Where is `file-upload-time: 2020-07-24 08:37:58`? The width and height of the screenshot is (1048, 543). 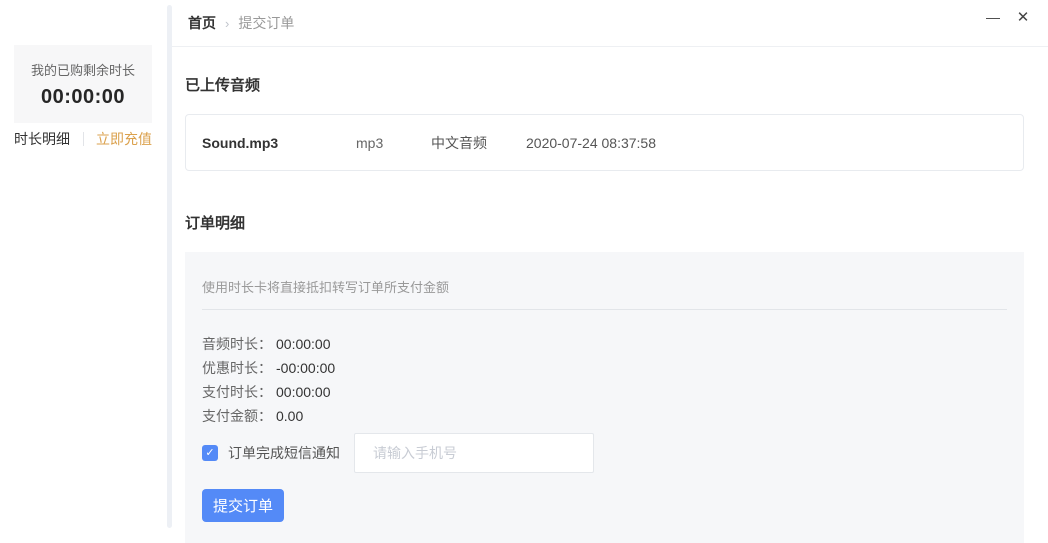 file-upload-time: 2020-07-24 08:37:58 is located at coordinates (591, 142).